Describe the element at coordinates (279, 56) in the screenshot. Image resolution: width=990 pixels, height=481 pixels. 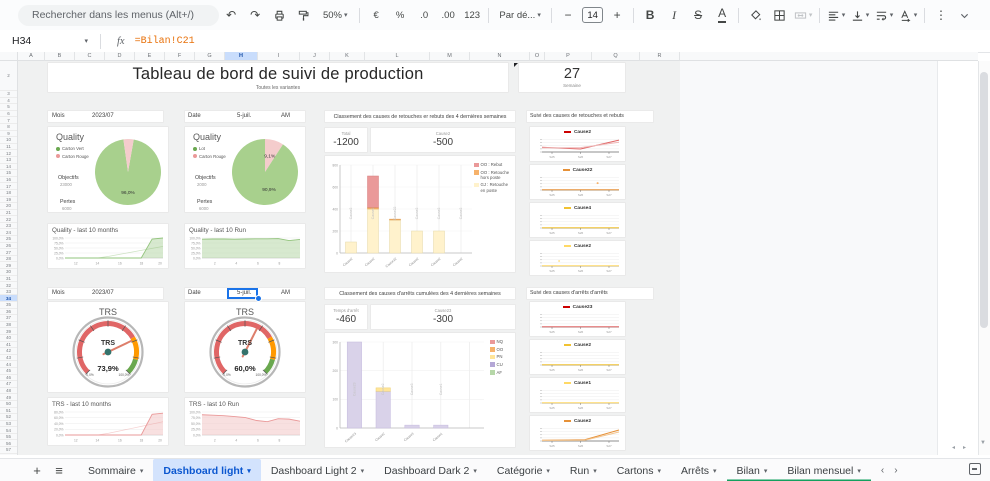
I see `column-header-I: I` at that location.